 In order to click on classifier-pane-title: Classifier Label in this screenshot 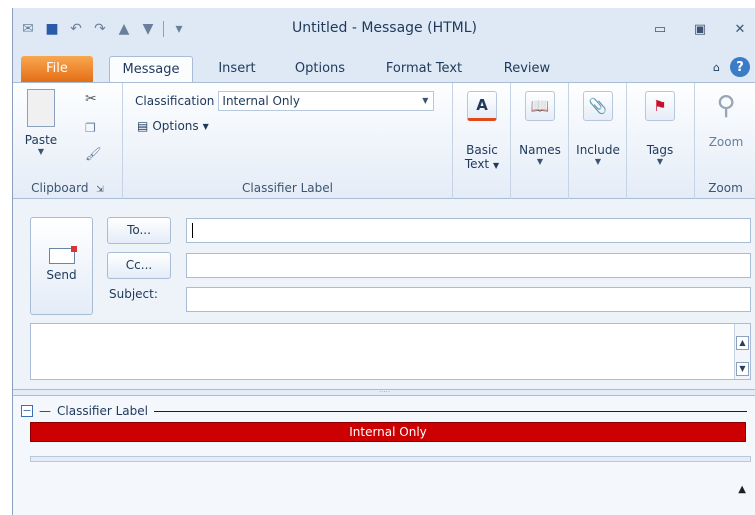, I will do `click(102, 411)`.